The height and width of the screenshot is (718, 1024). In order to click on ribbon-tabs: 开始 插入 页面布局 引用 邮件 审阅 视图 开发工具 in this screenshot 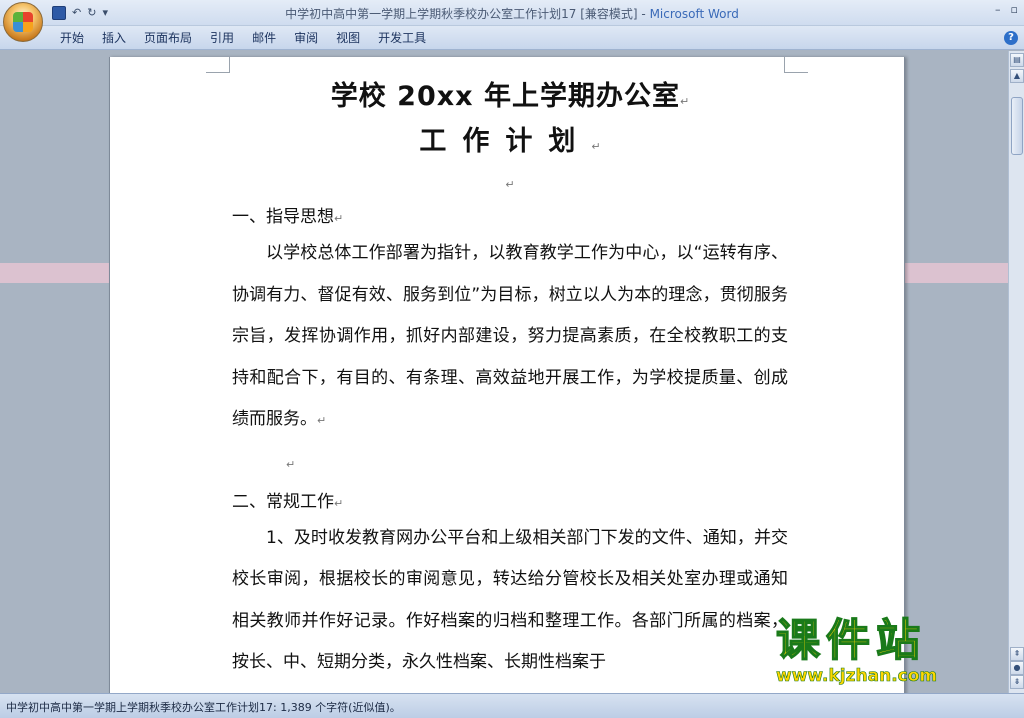, I will do `click(248, 38)`.